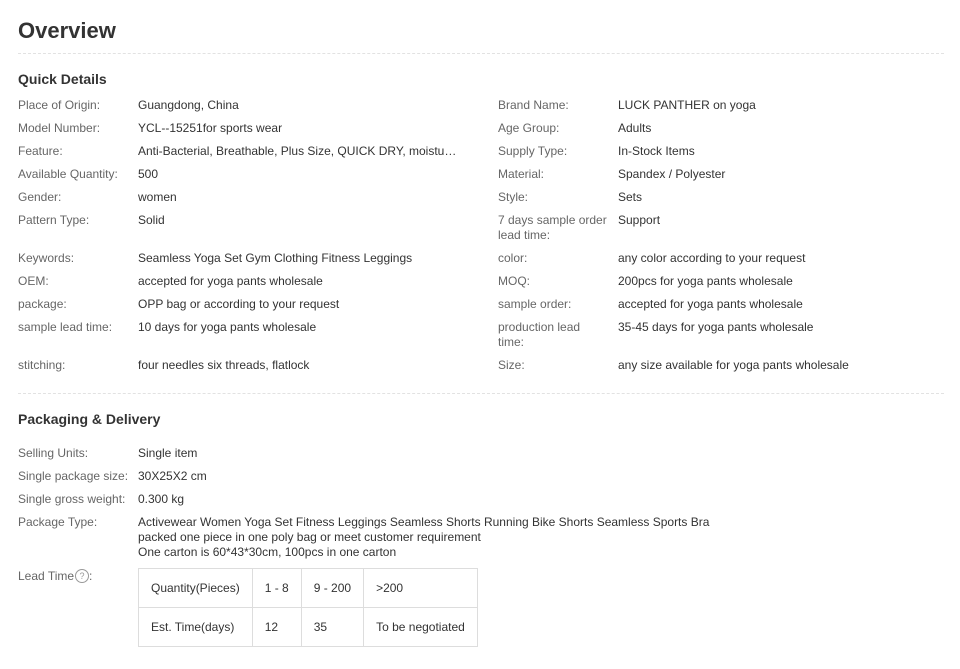 The height and width of the screenshot is (669, 960). I want to click on question-circle-icon: ?, so click(82, 575).